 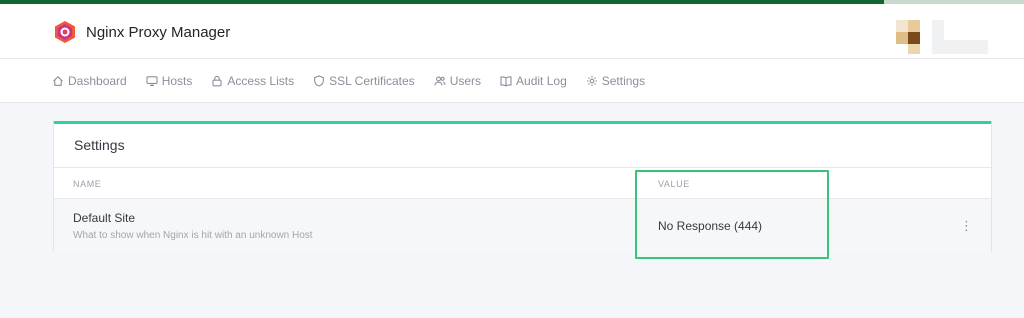 I want to click on table-header: NAME VALUE, so click(x=522, y=183).